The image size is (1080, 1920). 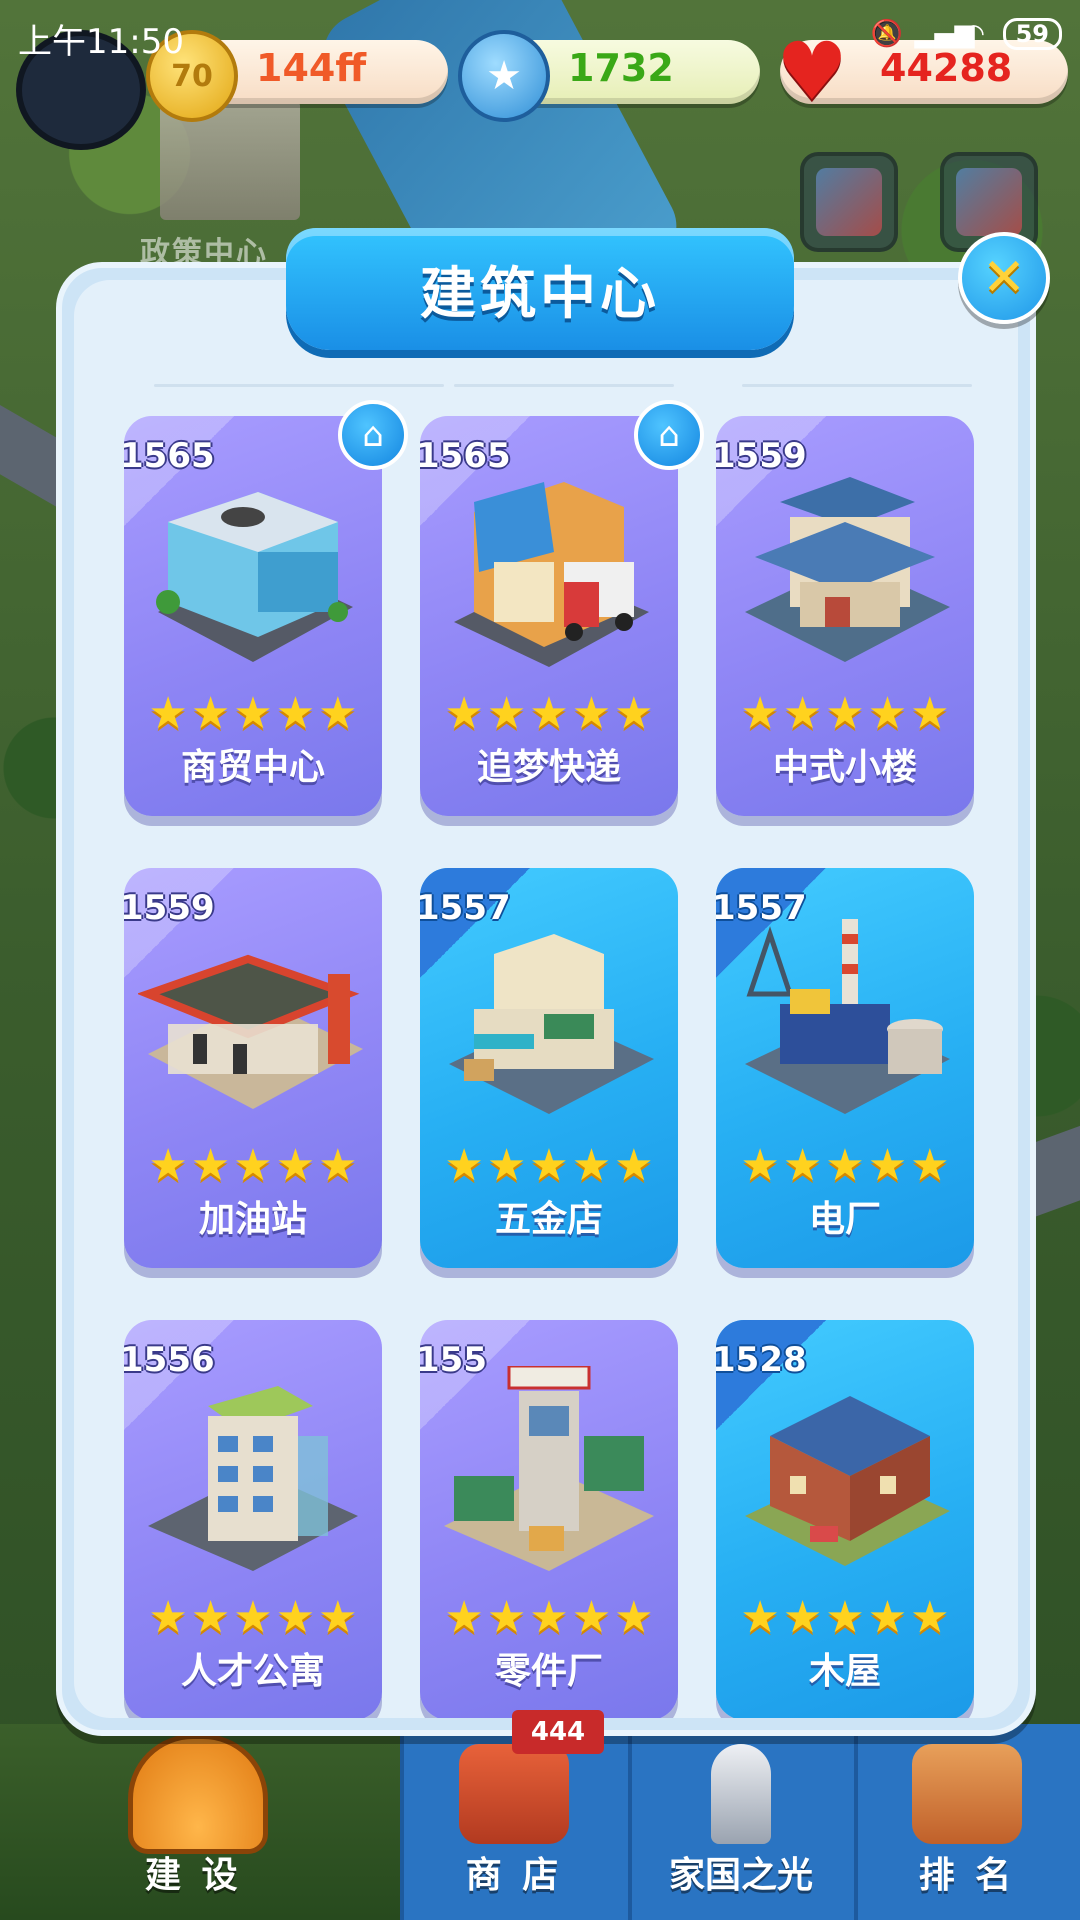 What do you see at coordinates (847, 1481) in the screenshot?
I see `wooden-house-image` at bounding box center [847, 1481].